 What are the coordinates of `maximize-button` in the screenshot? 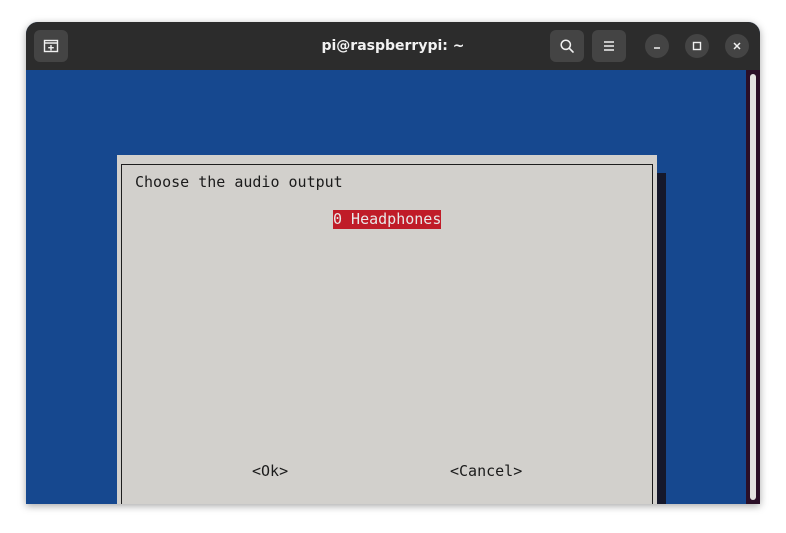 It's located at (697, 46).